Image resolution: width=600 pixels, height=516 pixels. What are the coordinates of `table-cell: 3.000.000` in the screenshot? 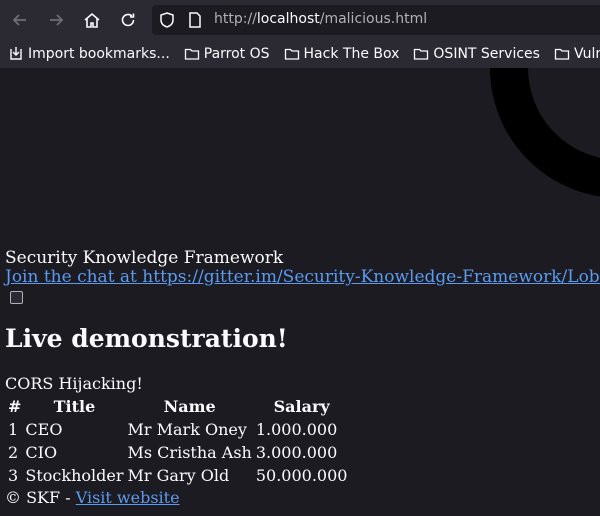 It's located at (296, 452).